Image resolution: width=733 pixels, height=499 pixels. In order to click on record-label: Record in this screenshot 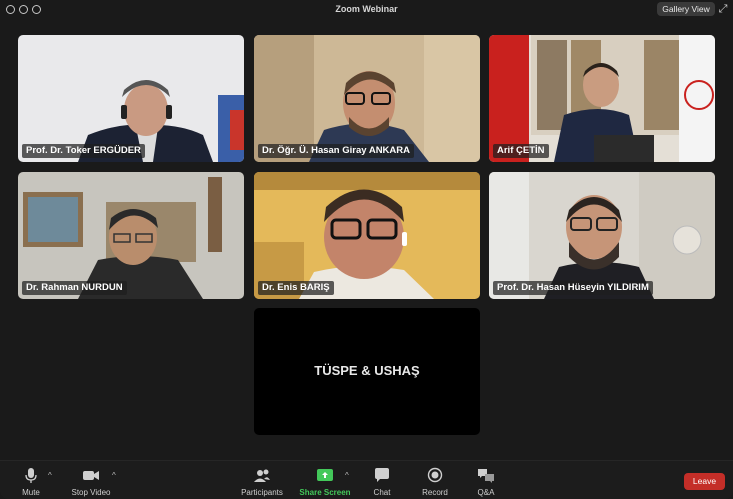, I will do `click(435, 492)`.